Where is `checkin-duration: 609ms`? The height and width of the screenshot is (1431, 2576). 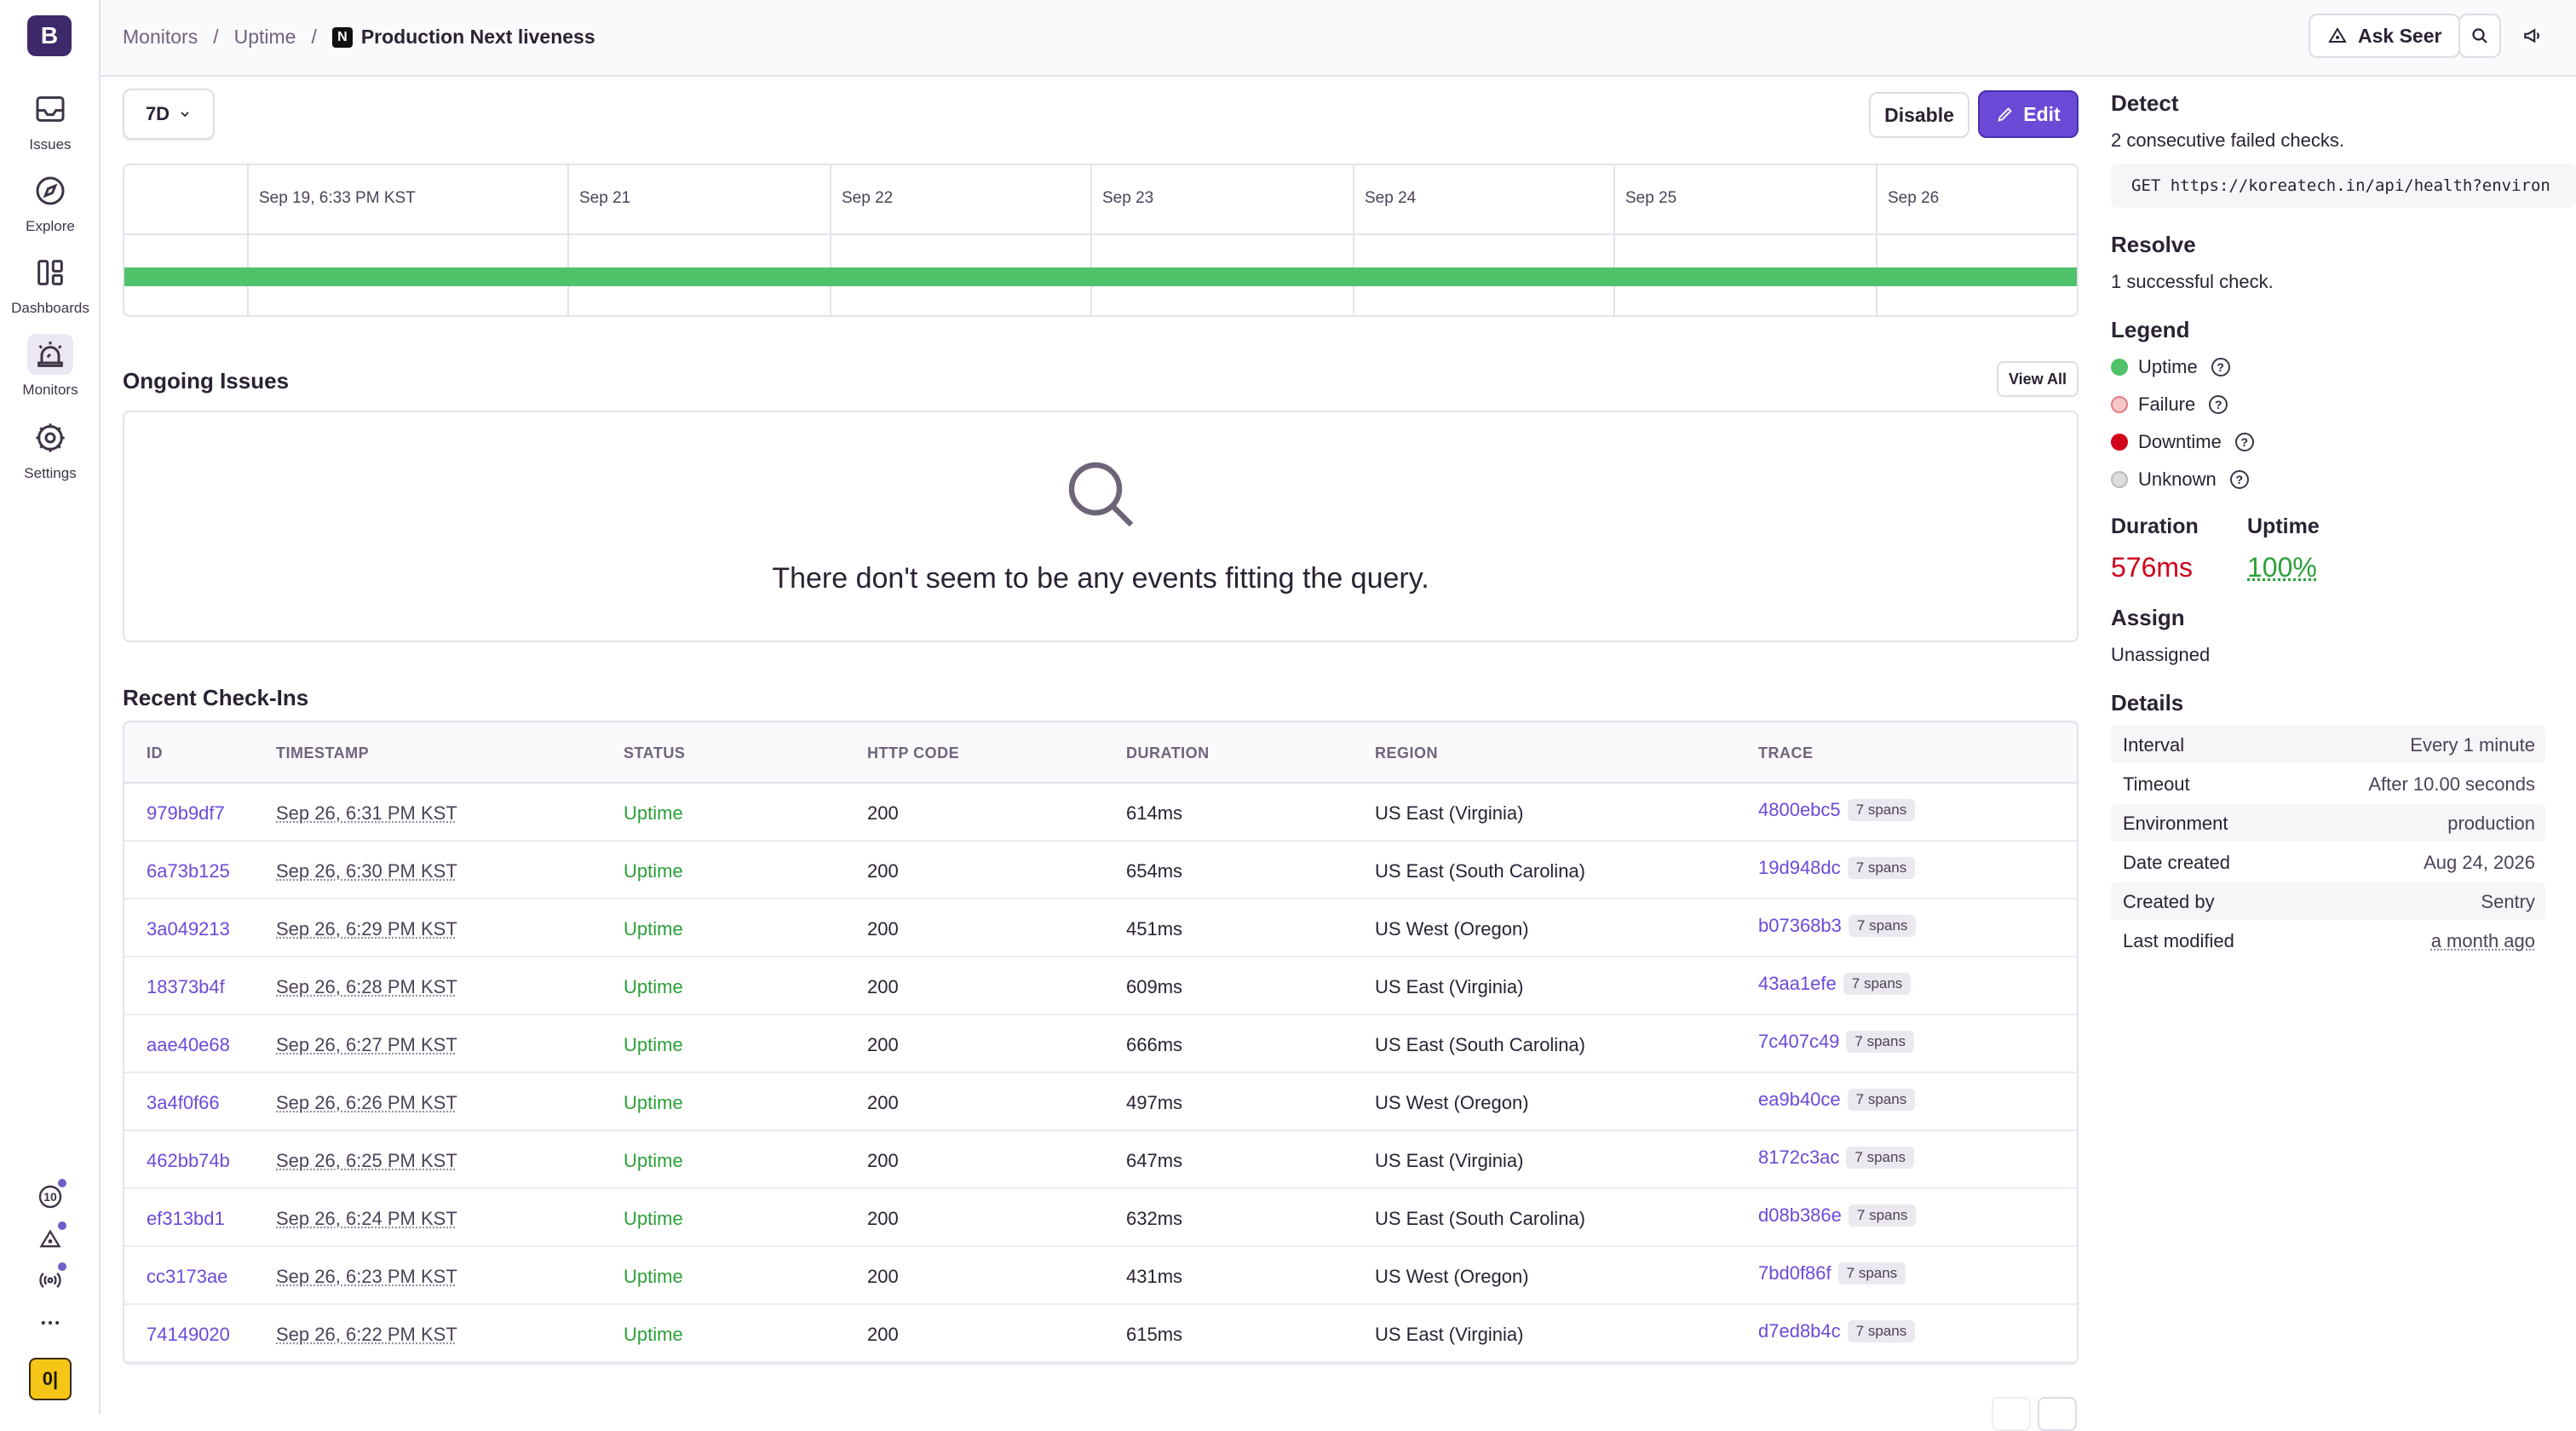
checkin-duration: 609ms is located at coordinates (1154, 986).